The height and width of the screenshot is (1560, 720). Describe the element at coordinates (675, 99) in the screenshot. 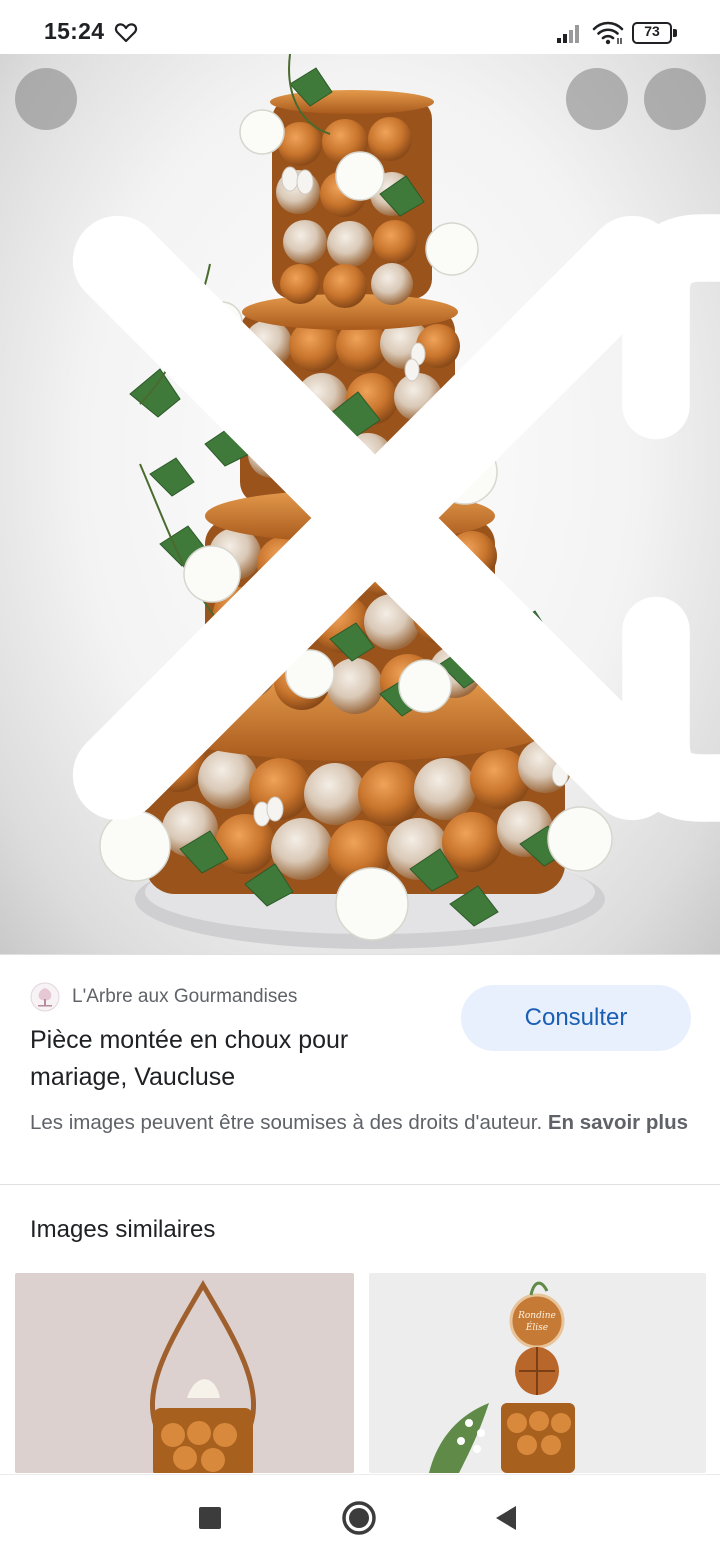

I see `more-options-button` at that location.